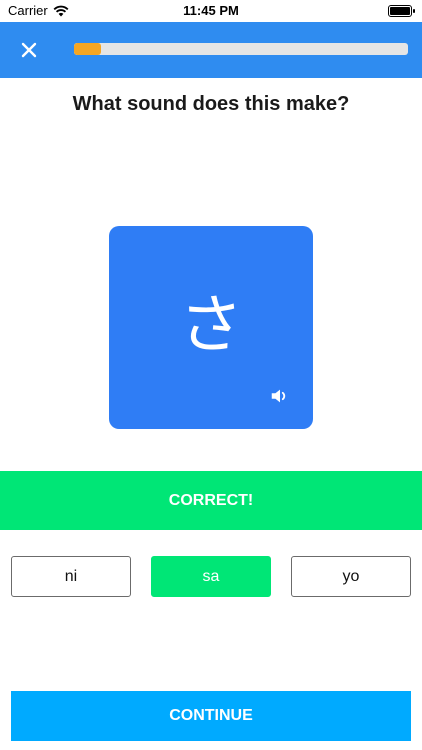 The height and width of the screenshot is (750, 422). I want to click on close-button, so click(29, 50).